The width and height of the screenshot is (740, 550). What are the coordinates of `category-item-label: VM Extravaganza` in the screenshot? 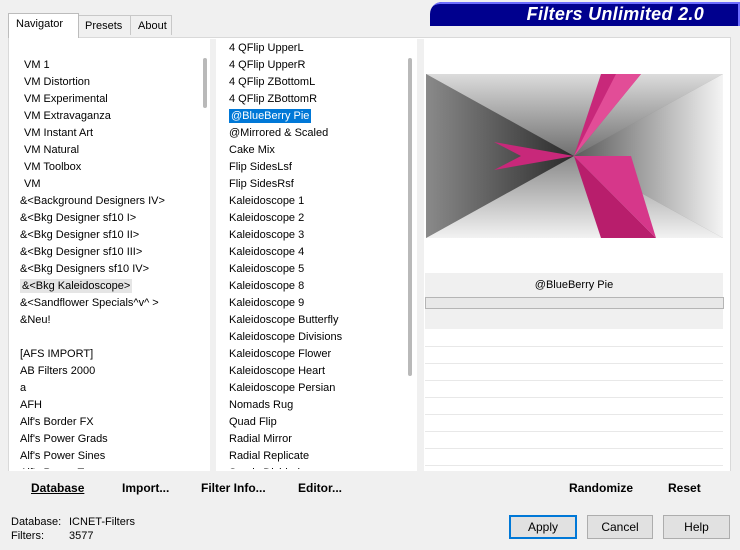 It's located at (67, 116).